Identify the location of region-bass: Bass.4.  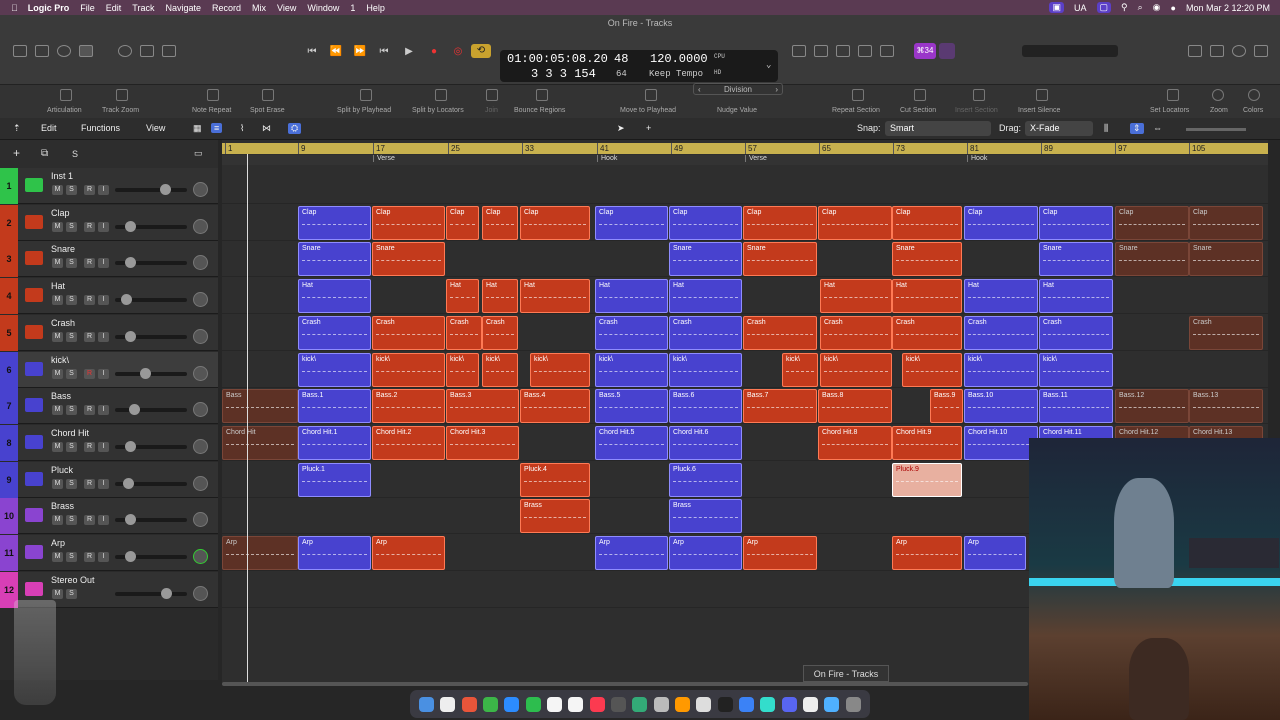
(555, 406).